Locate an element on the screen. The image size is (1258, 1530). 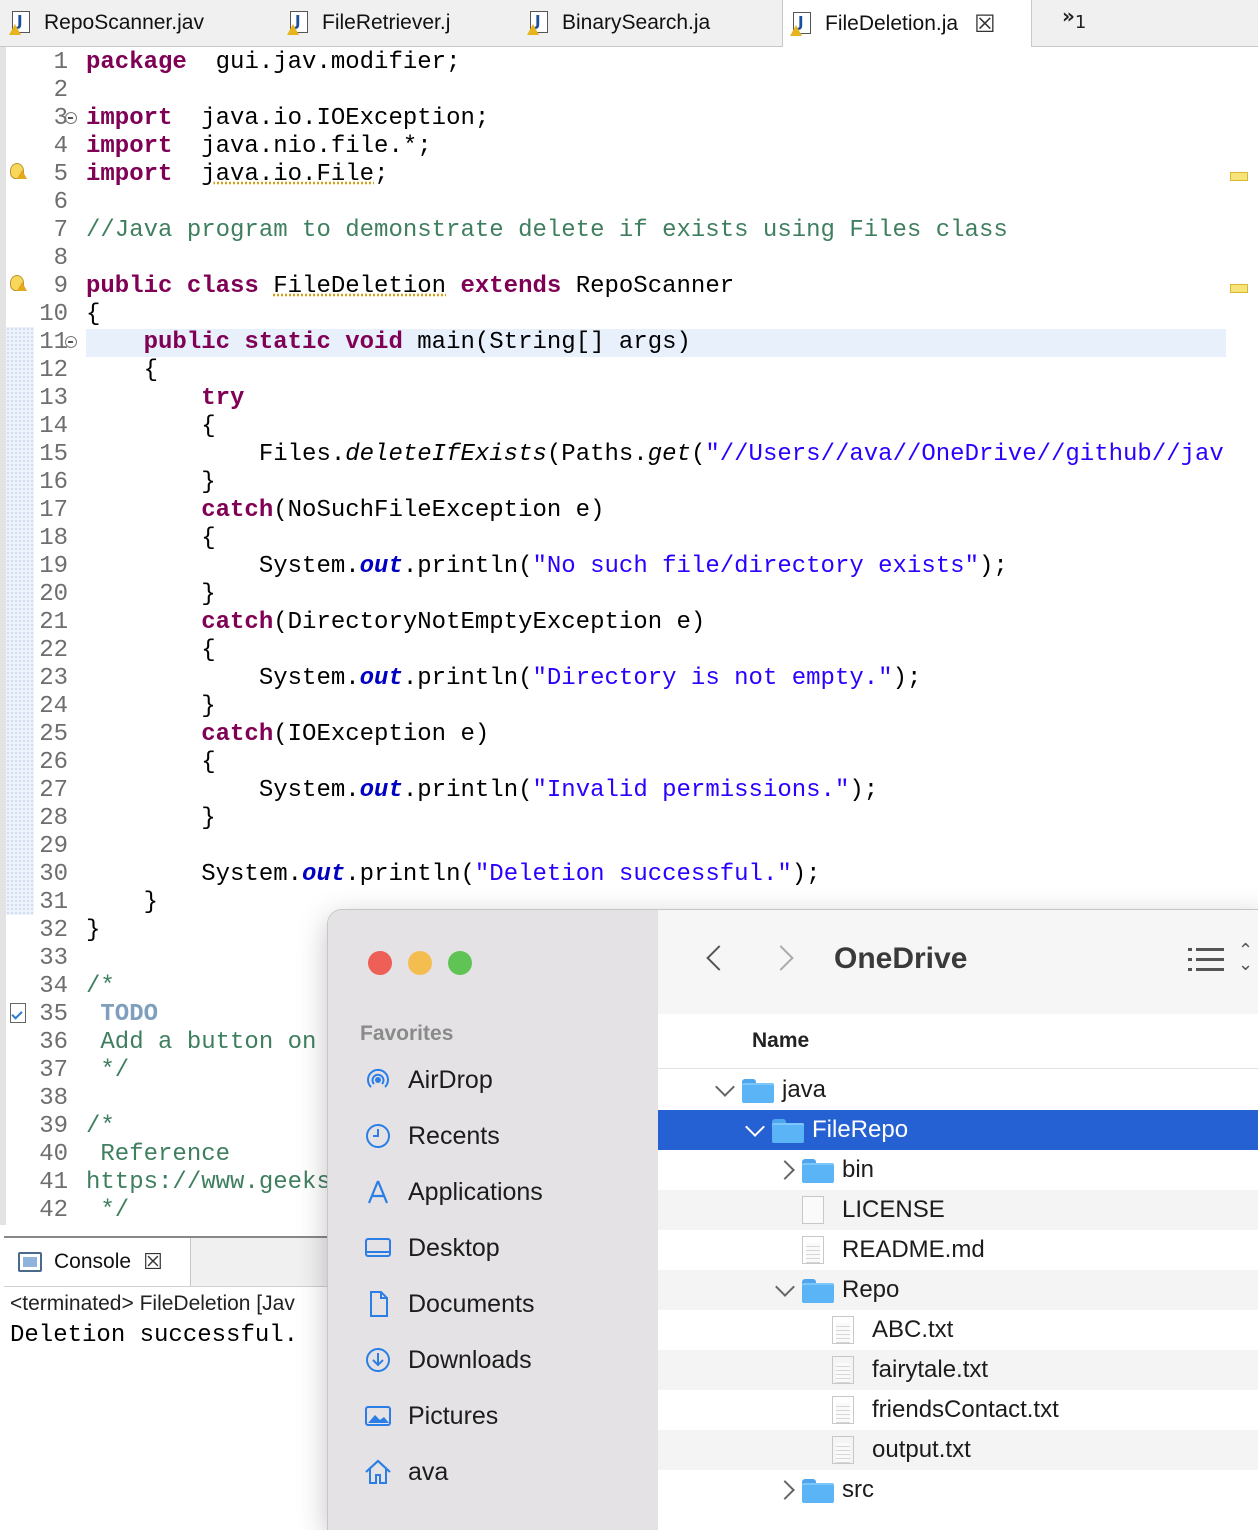
sidebar-item-recents: Recents is located at coordinates (431, 1136).